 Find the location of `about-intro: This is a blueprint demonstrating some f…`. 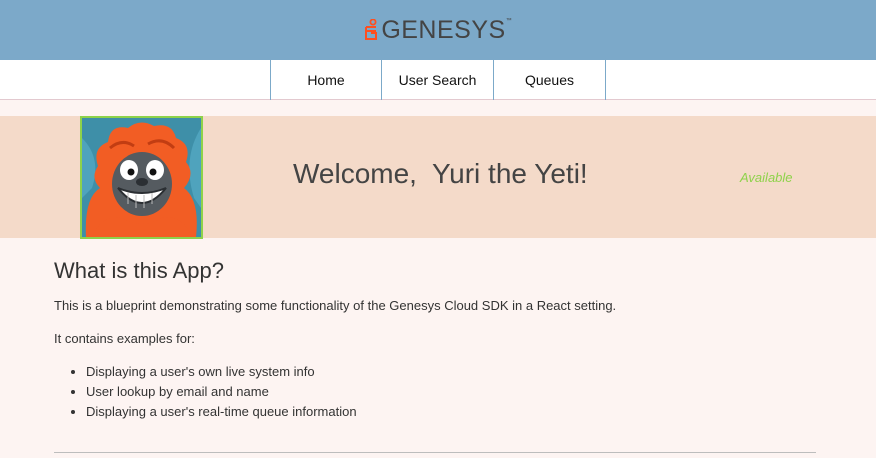

about-intro: This is a blueprint demonstrating some f… is located at coordinates (335, 305).